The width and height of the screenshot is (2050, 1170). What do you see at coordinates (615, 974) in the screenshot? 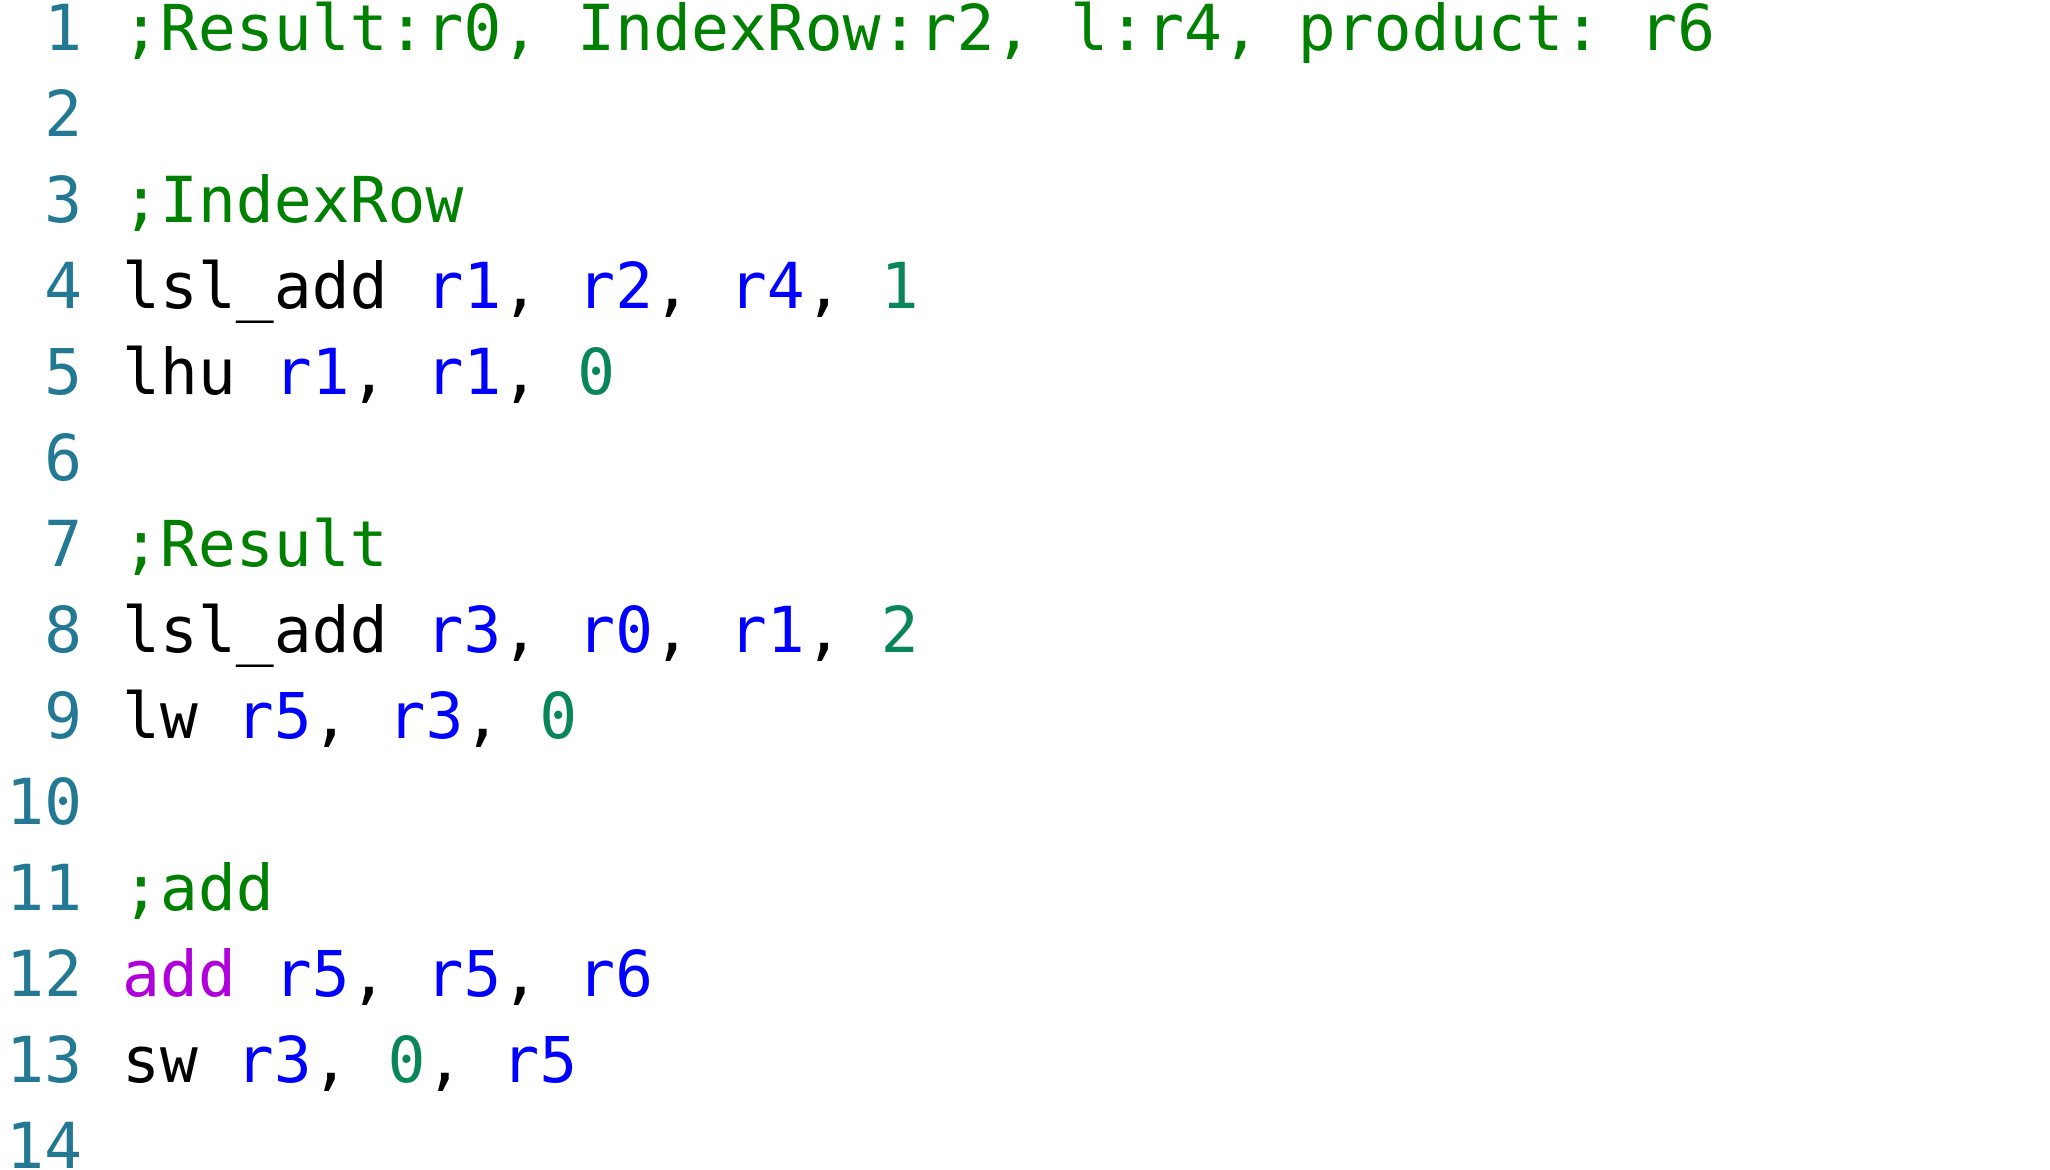
I see `register-token: r6` at bounding box center [615, 974].